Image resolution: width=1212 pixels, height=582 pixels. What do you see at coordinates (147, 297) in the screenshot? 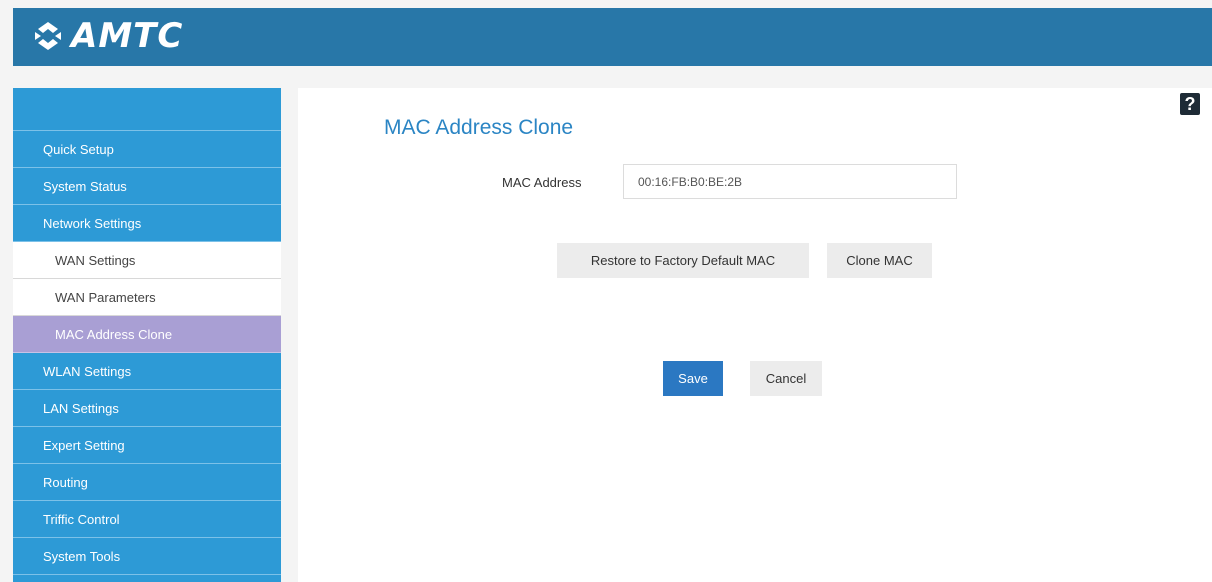
I see `sidebar-item-wan-parameters: WAN Parameters` at bounding box center [147, 297].